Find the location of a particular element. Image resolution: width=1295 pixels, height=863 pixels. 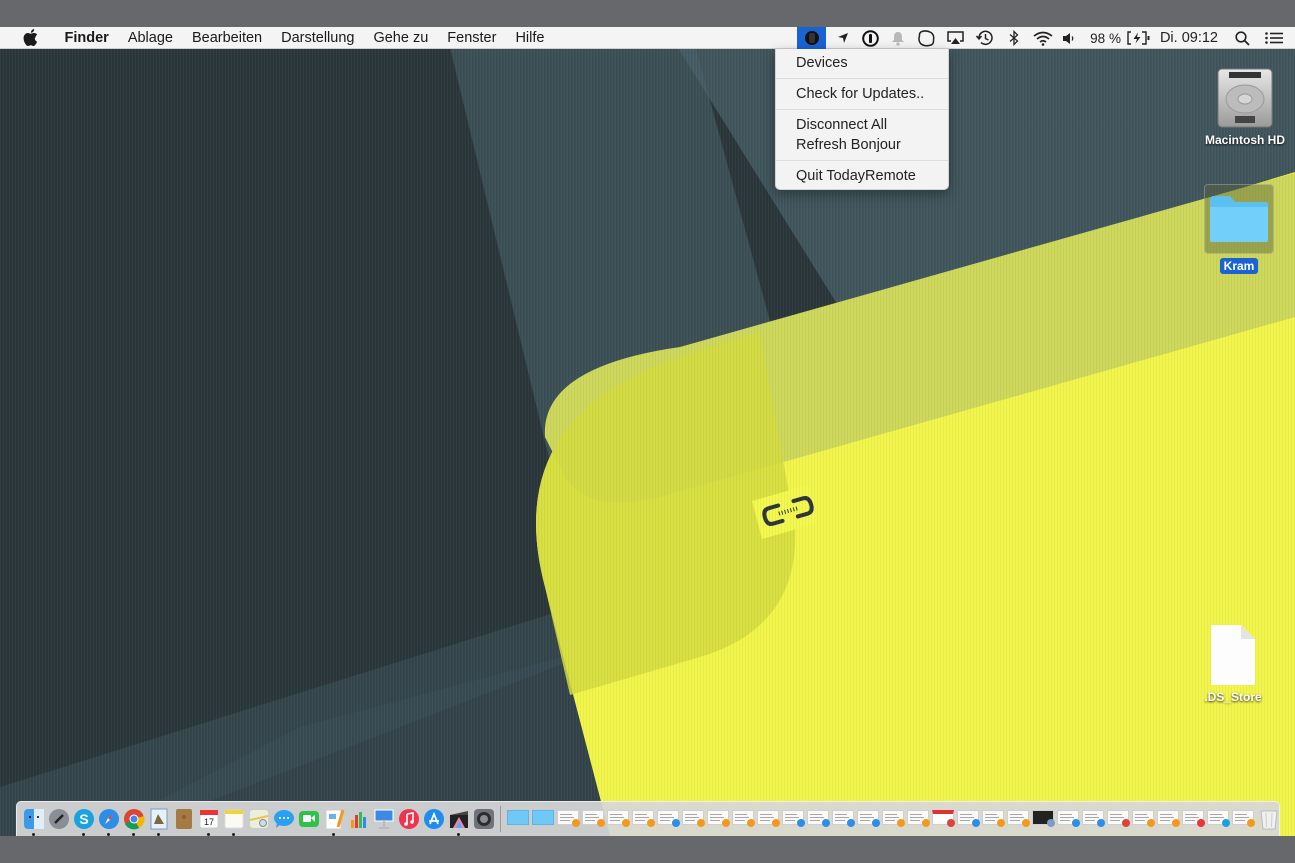

dock-app-system-preferences is located at coordinates (483, 818).